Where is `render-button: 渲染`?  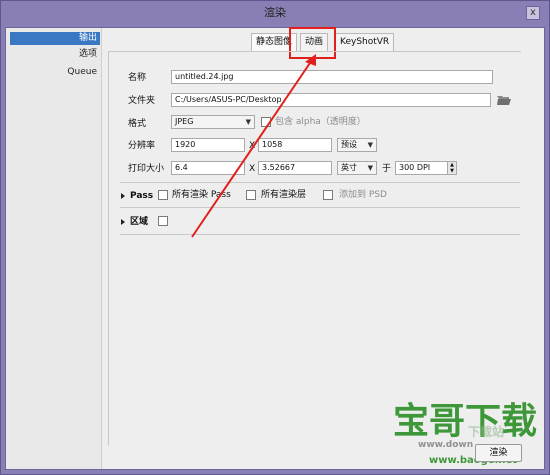
render-button: 渲染 is located at coordinates (498, 453).